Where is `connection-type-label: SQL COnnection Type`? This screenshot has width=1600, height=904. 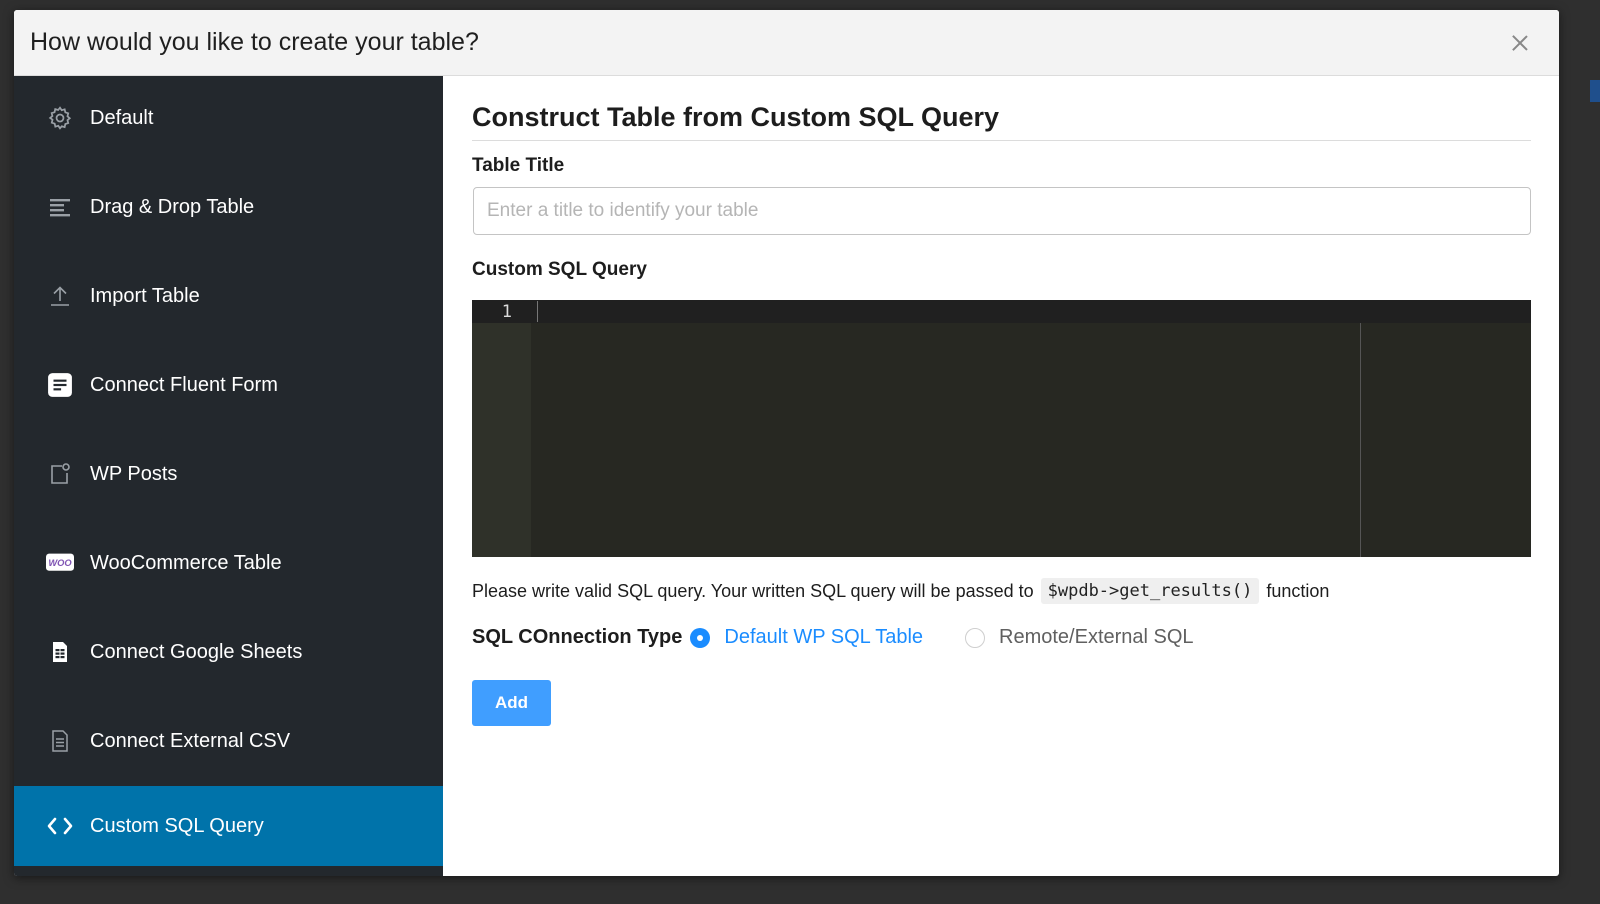
connection-type-label: SQL COnnection Type is located at coordinates (577, 637).